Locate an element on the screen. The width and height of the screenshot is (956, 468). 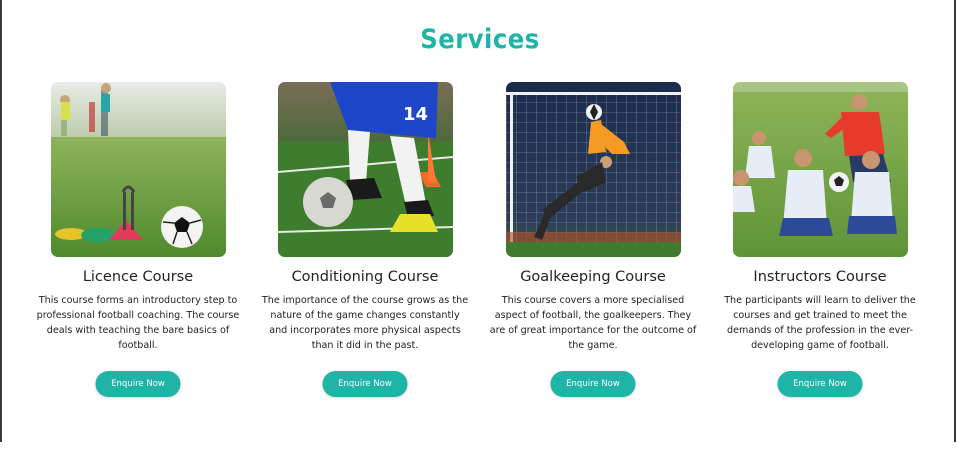
svg-text: 14 is located at coordinates (415, 114).